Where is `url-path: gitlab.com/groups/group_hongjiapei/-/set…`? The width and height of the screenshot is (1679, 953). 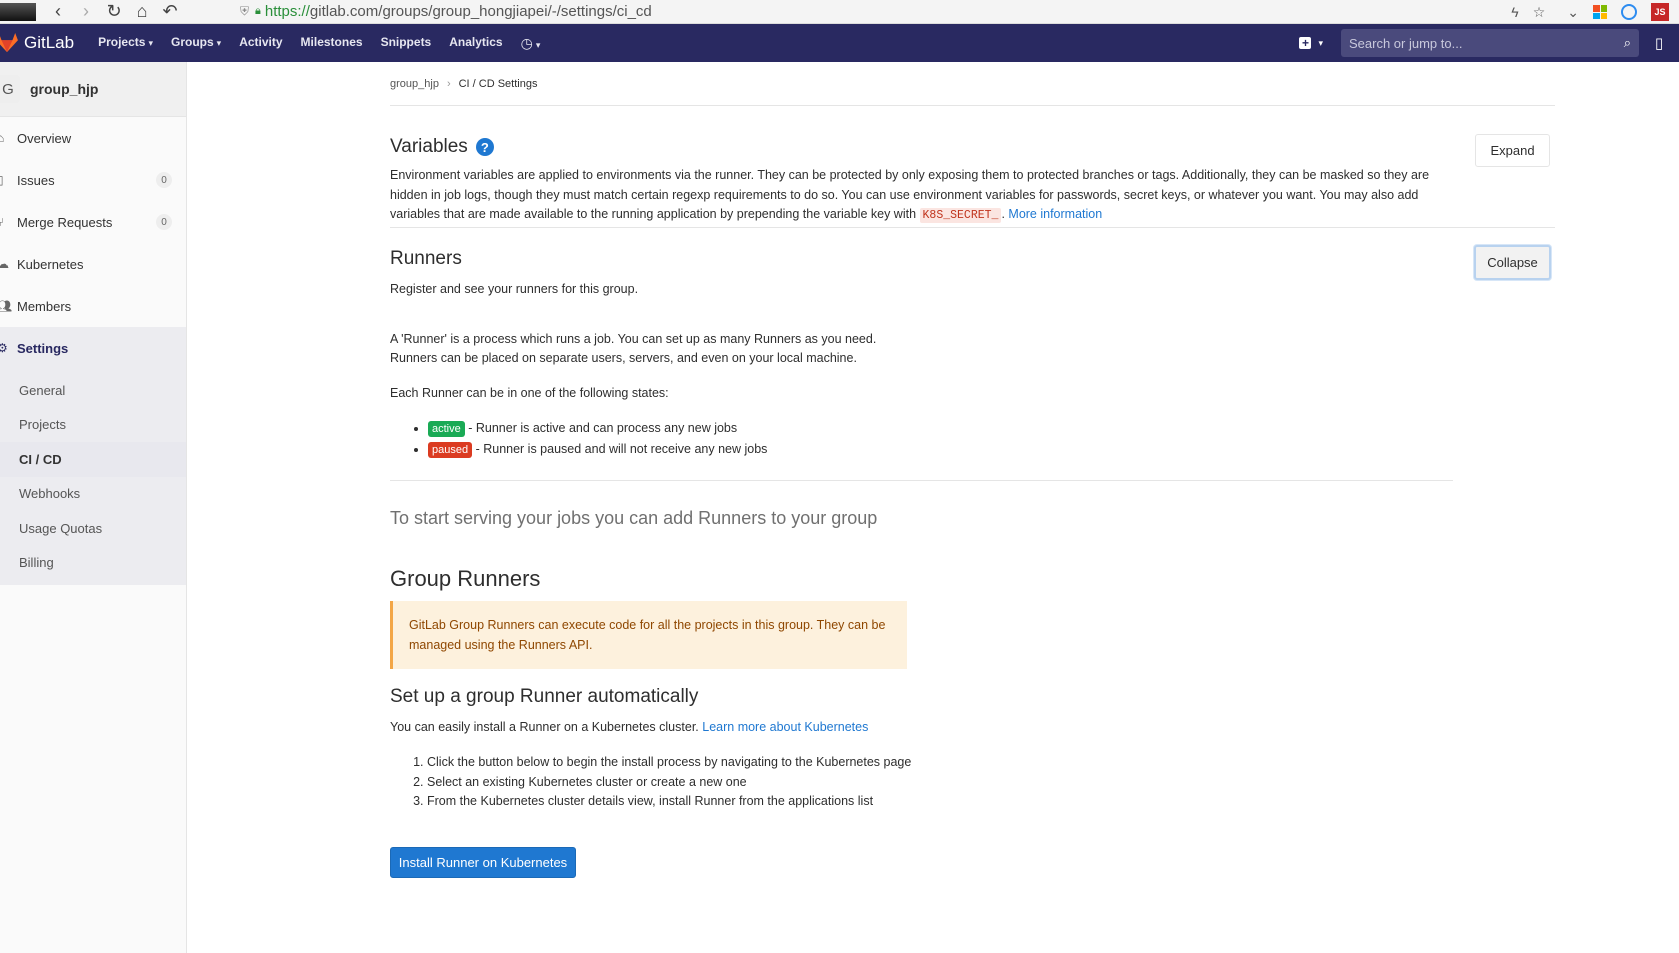 url-path: gitlab.com/groups/group_hongjiapei/-/set… is located at coordinates (480, 11).